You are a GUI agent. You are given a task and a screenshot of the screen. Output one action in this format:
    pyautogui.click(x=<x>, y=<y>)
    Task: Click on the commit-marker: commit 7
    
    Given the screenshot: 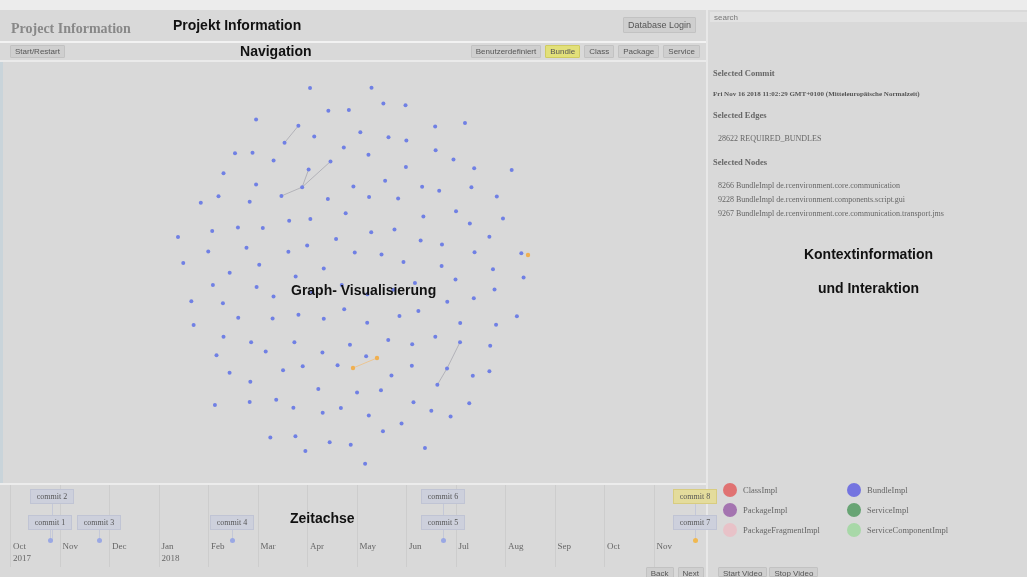 What is the action you would take?
    pyautogui.click(x=695, y=522)
    